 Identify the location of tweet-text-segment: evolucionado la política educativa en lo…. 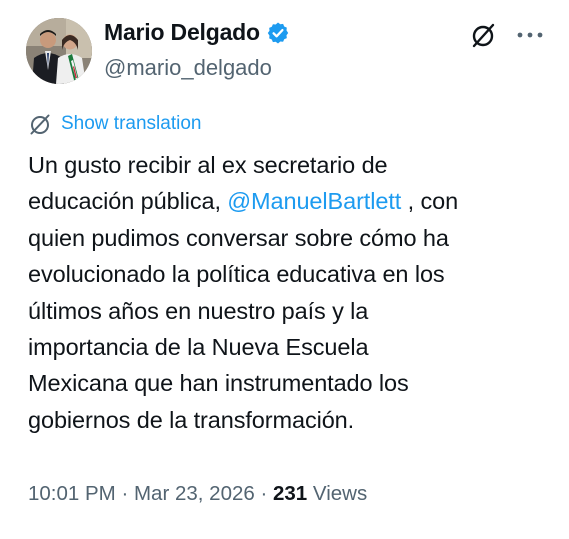
(236, 274).